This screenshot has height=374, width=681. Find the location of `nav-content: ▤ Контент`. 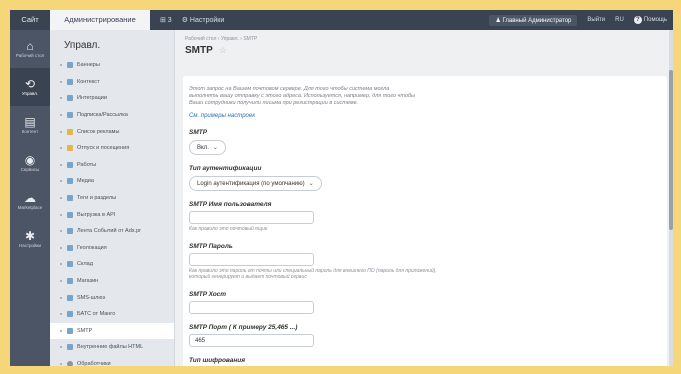

nav-content: ▤ Контент is located at coordinates (30, 125).